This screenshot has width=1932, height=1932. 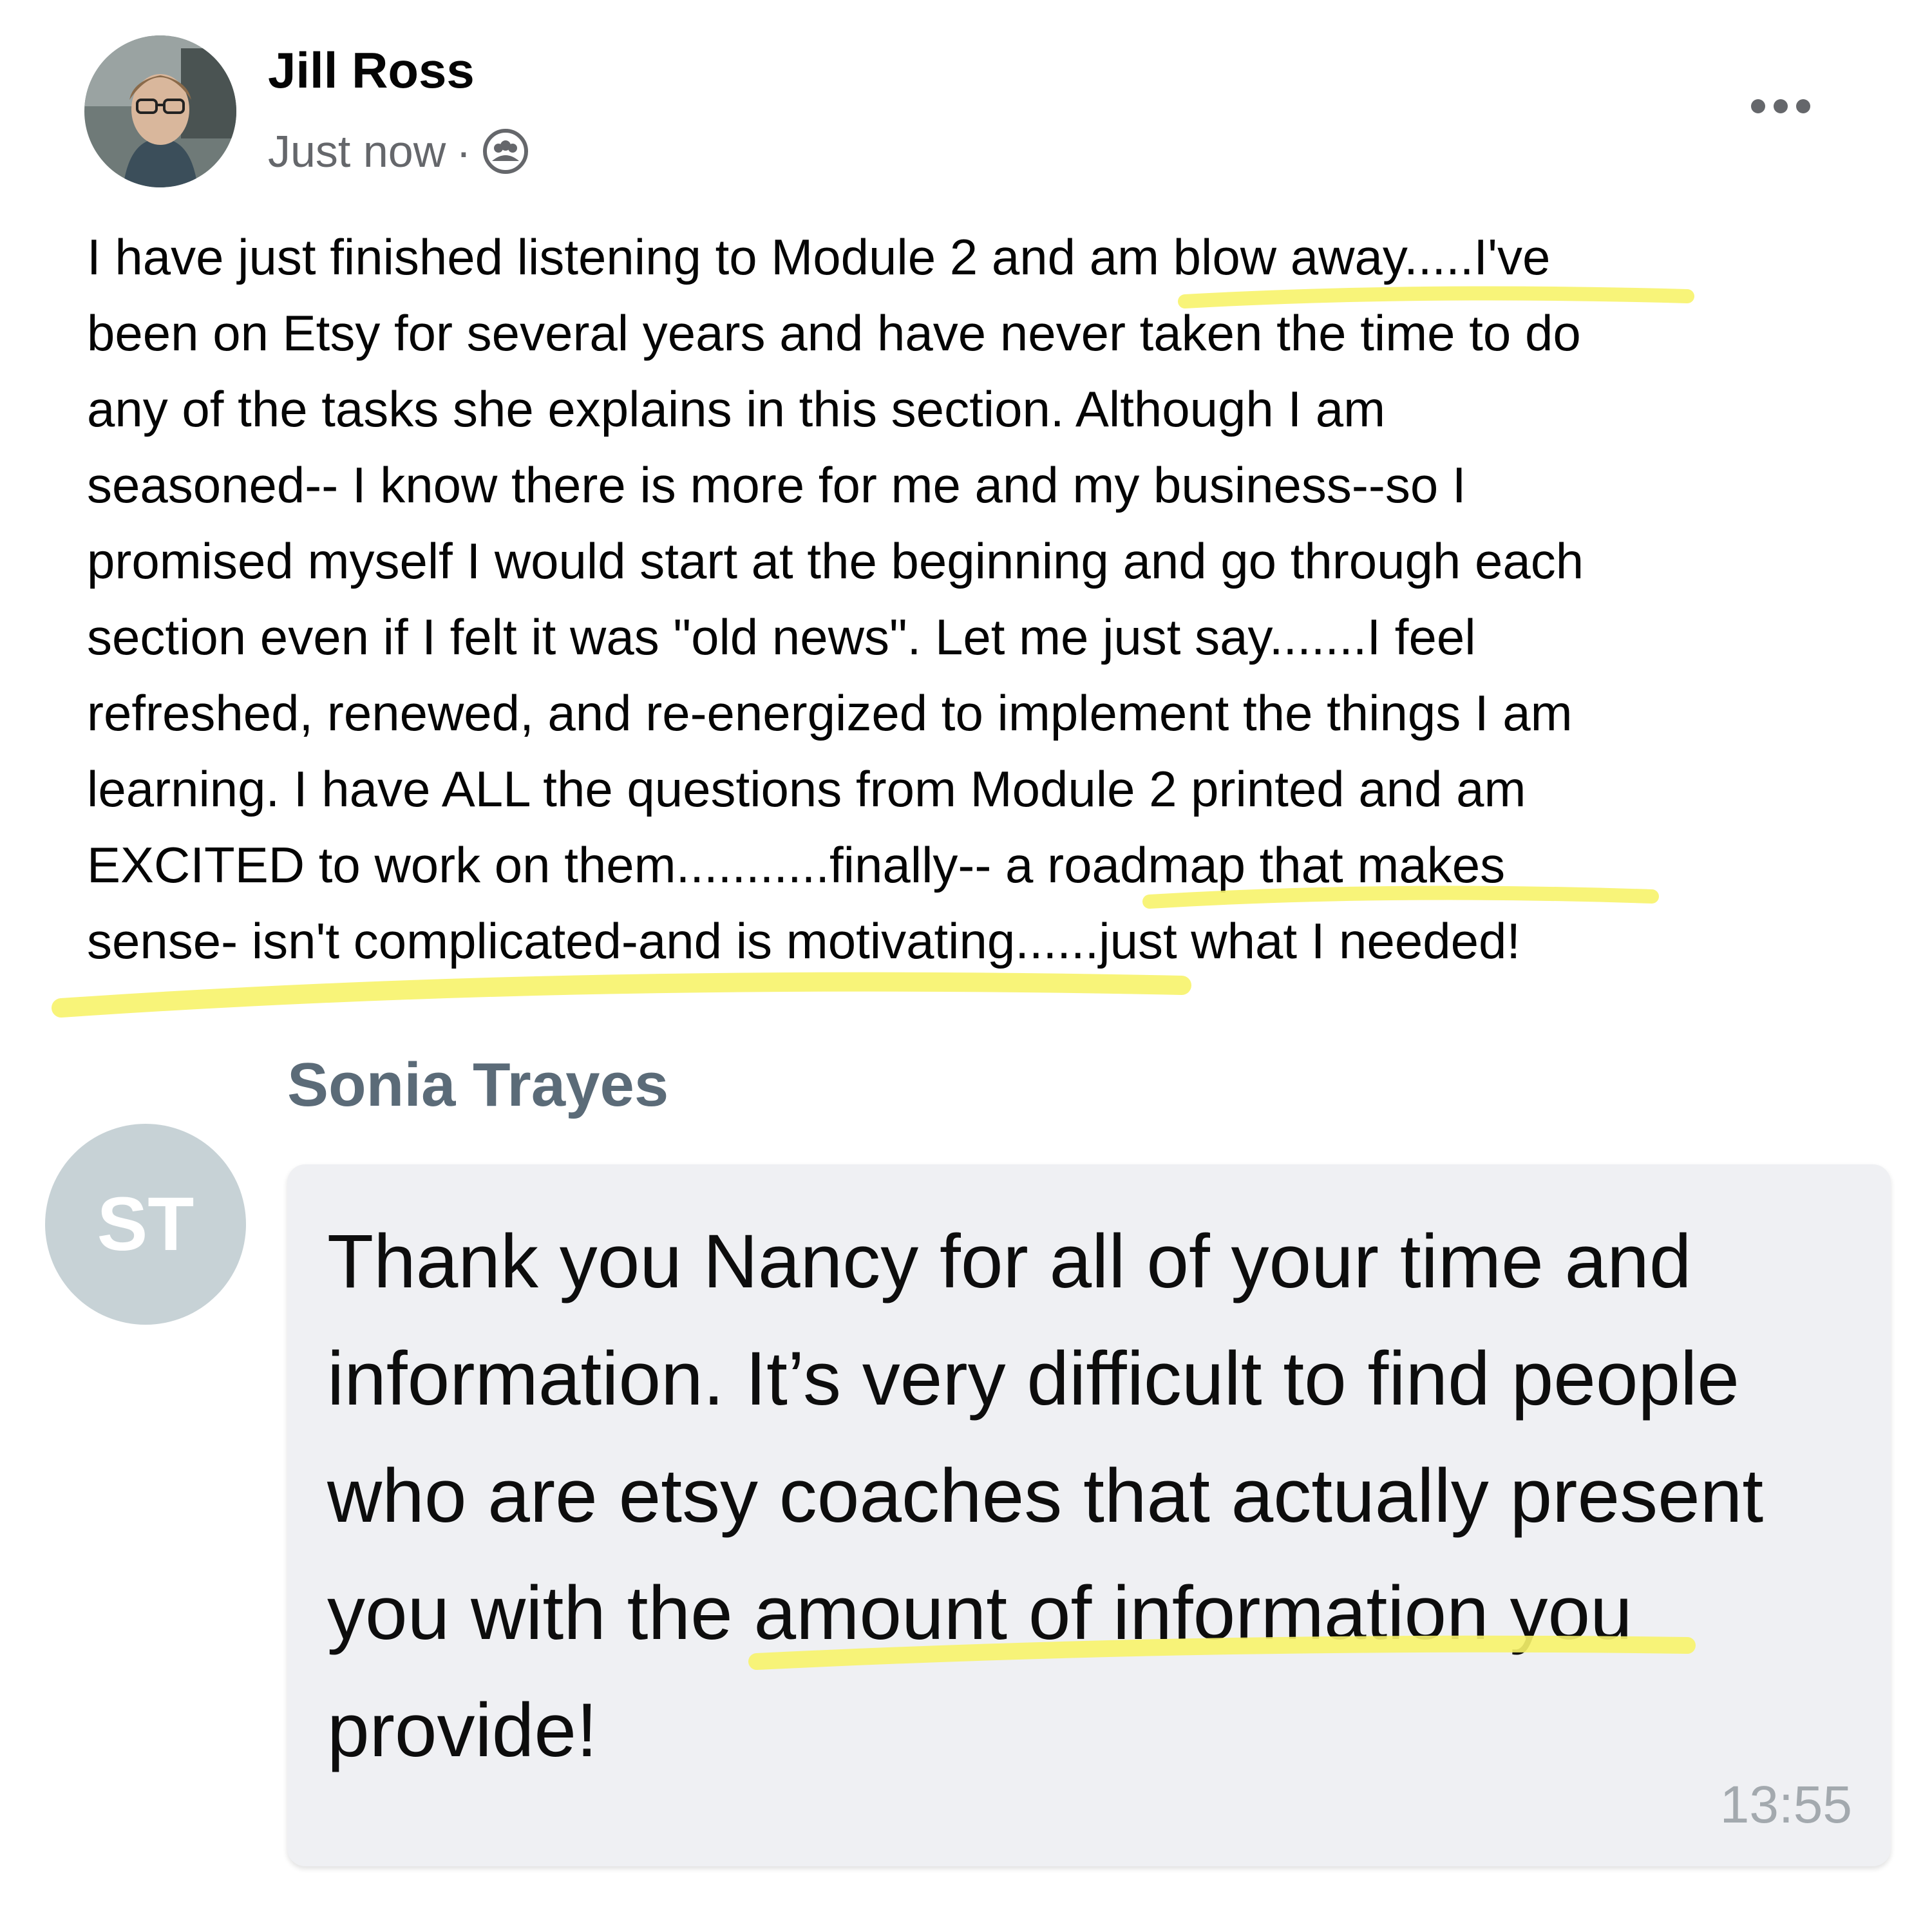 I want to click on reply-line: provide!, so click(x=463, y=1731).